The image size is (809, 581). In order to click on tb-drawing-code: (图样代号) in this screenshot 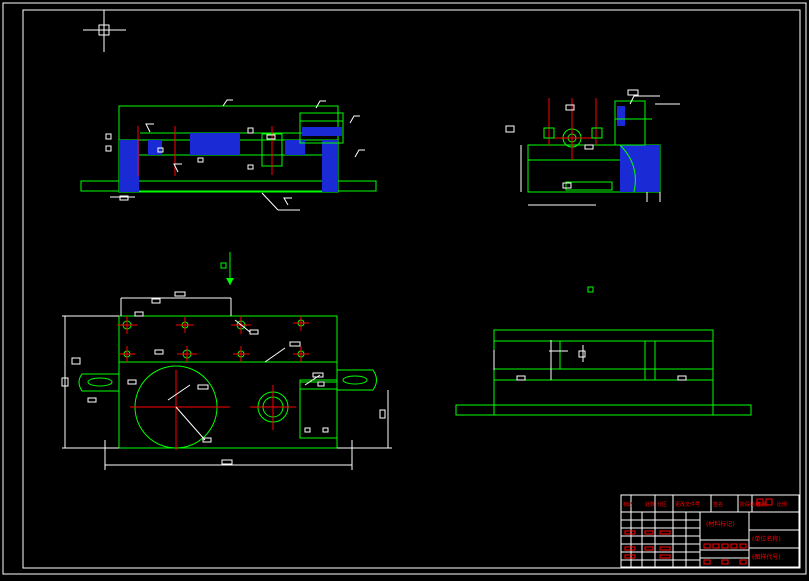, I will do `click(766, 557)`.